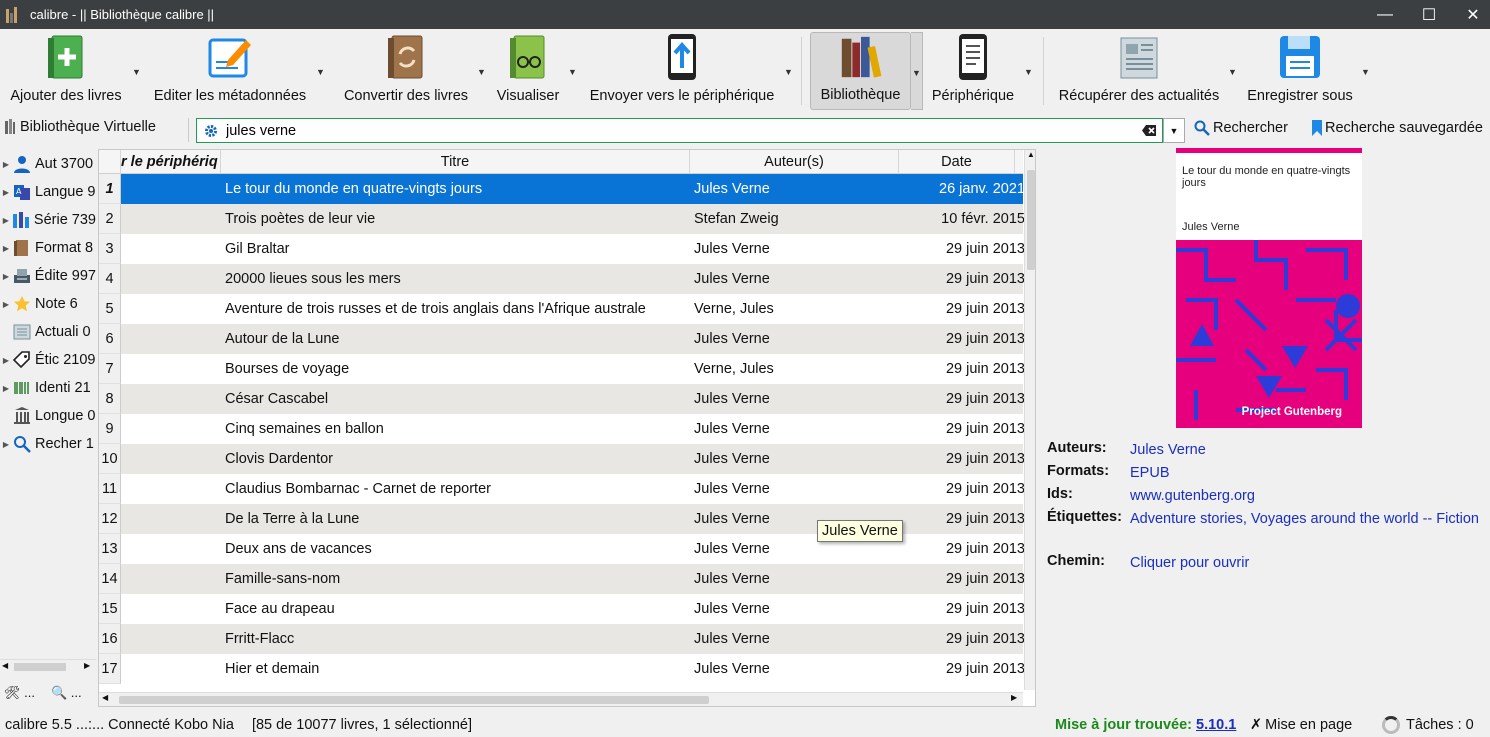 Image resolution: width=1490 pixels, height=737 pixels. Describe the element at coordinates (970, 219) in the screenshot. I see `date-cell: 10 févr. 2015` at that location.